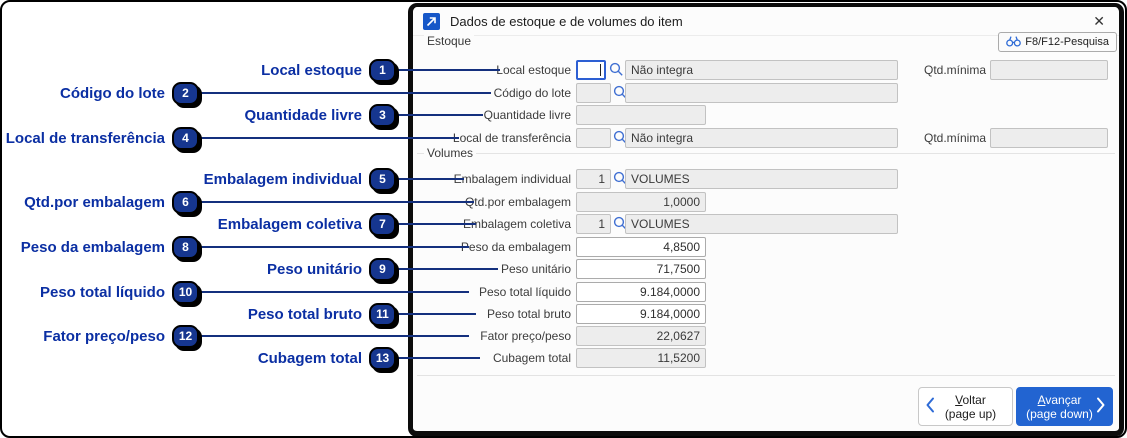 Image resolution: width=1127 pixels, height=438 pixels. Describe the element at coordinates (185, 247) in the screenshot. I see `callout-badge: 8` at that location.